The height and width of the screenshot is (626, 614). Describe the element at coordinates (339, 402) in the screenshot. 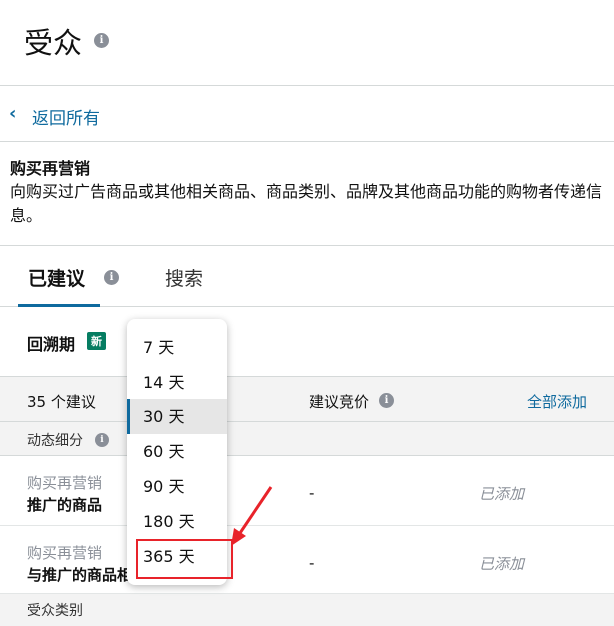

I see `suggested-bid-header: 建议竞价` at that location.